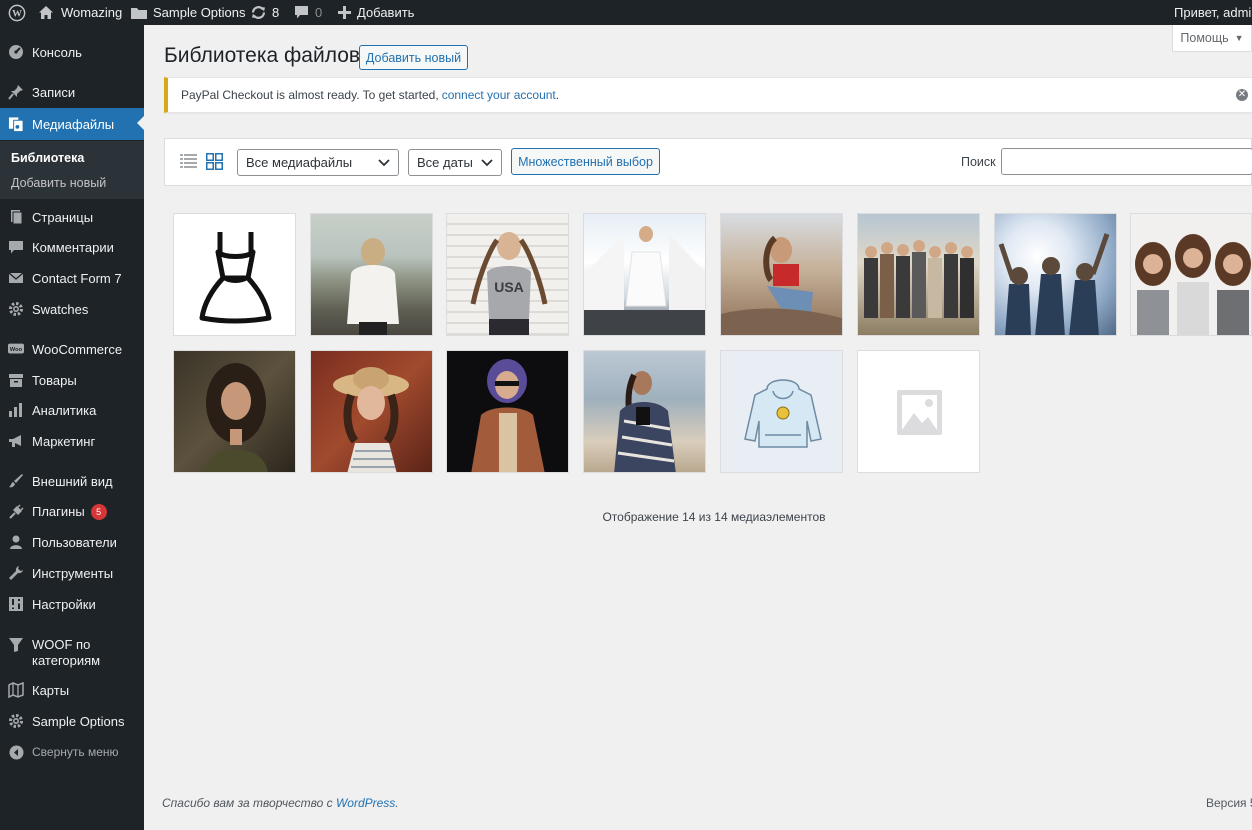 The width and height of the screenshot is (1252, 830). Describe the element at coordinates (72, 309) in the screenshot. I see `menu-swatches: Swatches` at that location.